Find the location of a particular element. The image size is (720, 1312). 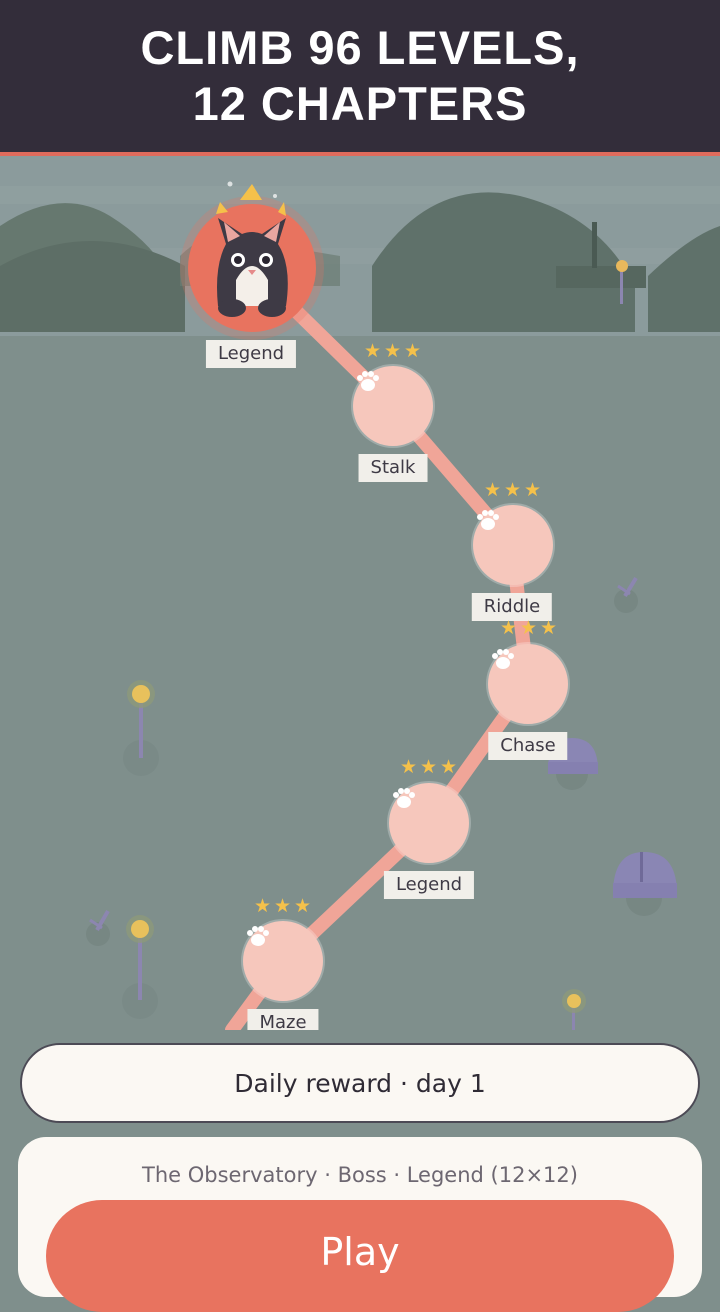

level-label-chase: Chase is located at coordinates (528, 746).